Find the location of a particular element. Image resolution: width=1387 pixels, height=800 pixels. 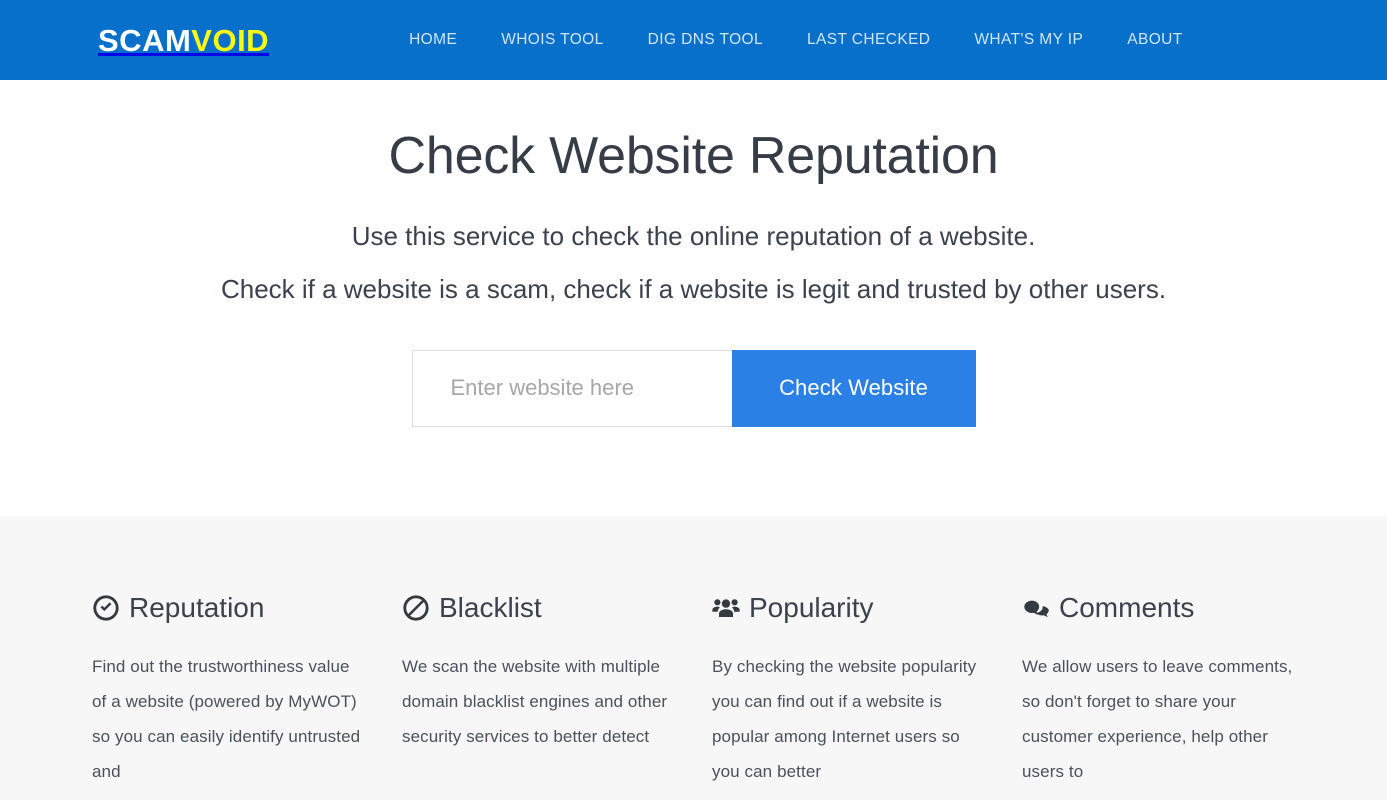

feature-heading-reputation: Reputation is located at coordinates (229, 608).